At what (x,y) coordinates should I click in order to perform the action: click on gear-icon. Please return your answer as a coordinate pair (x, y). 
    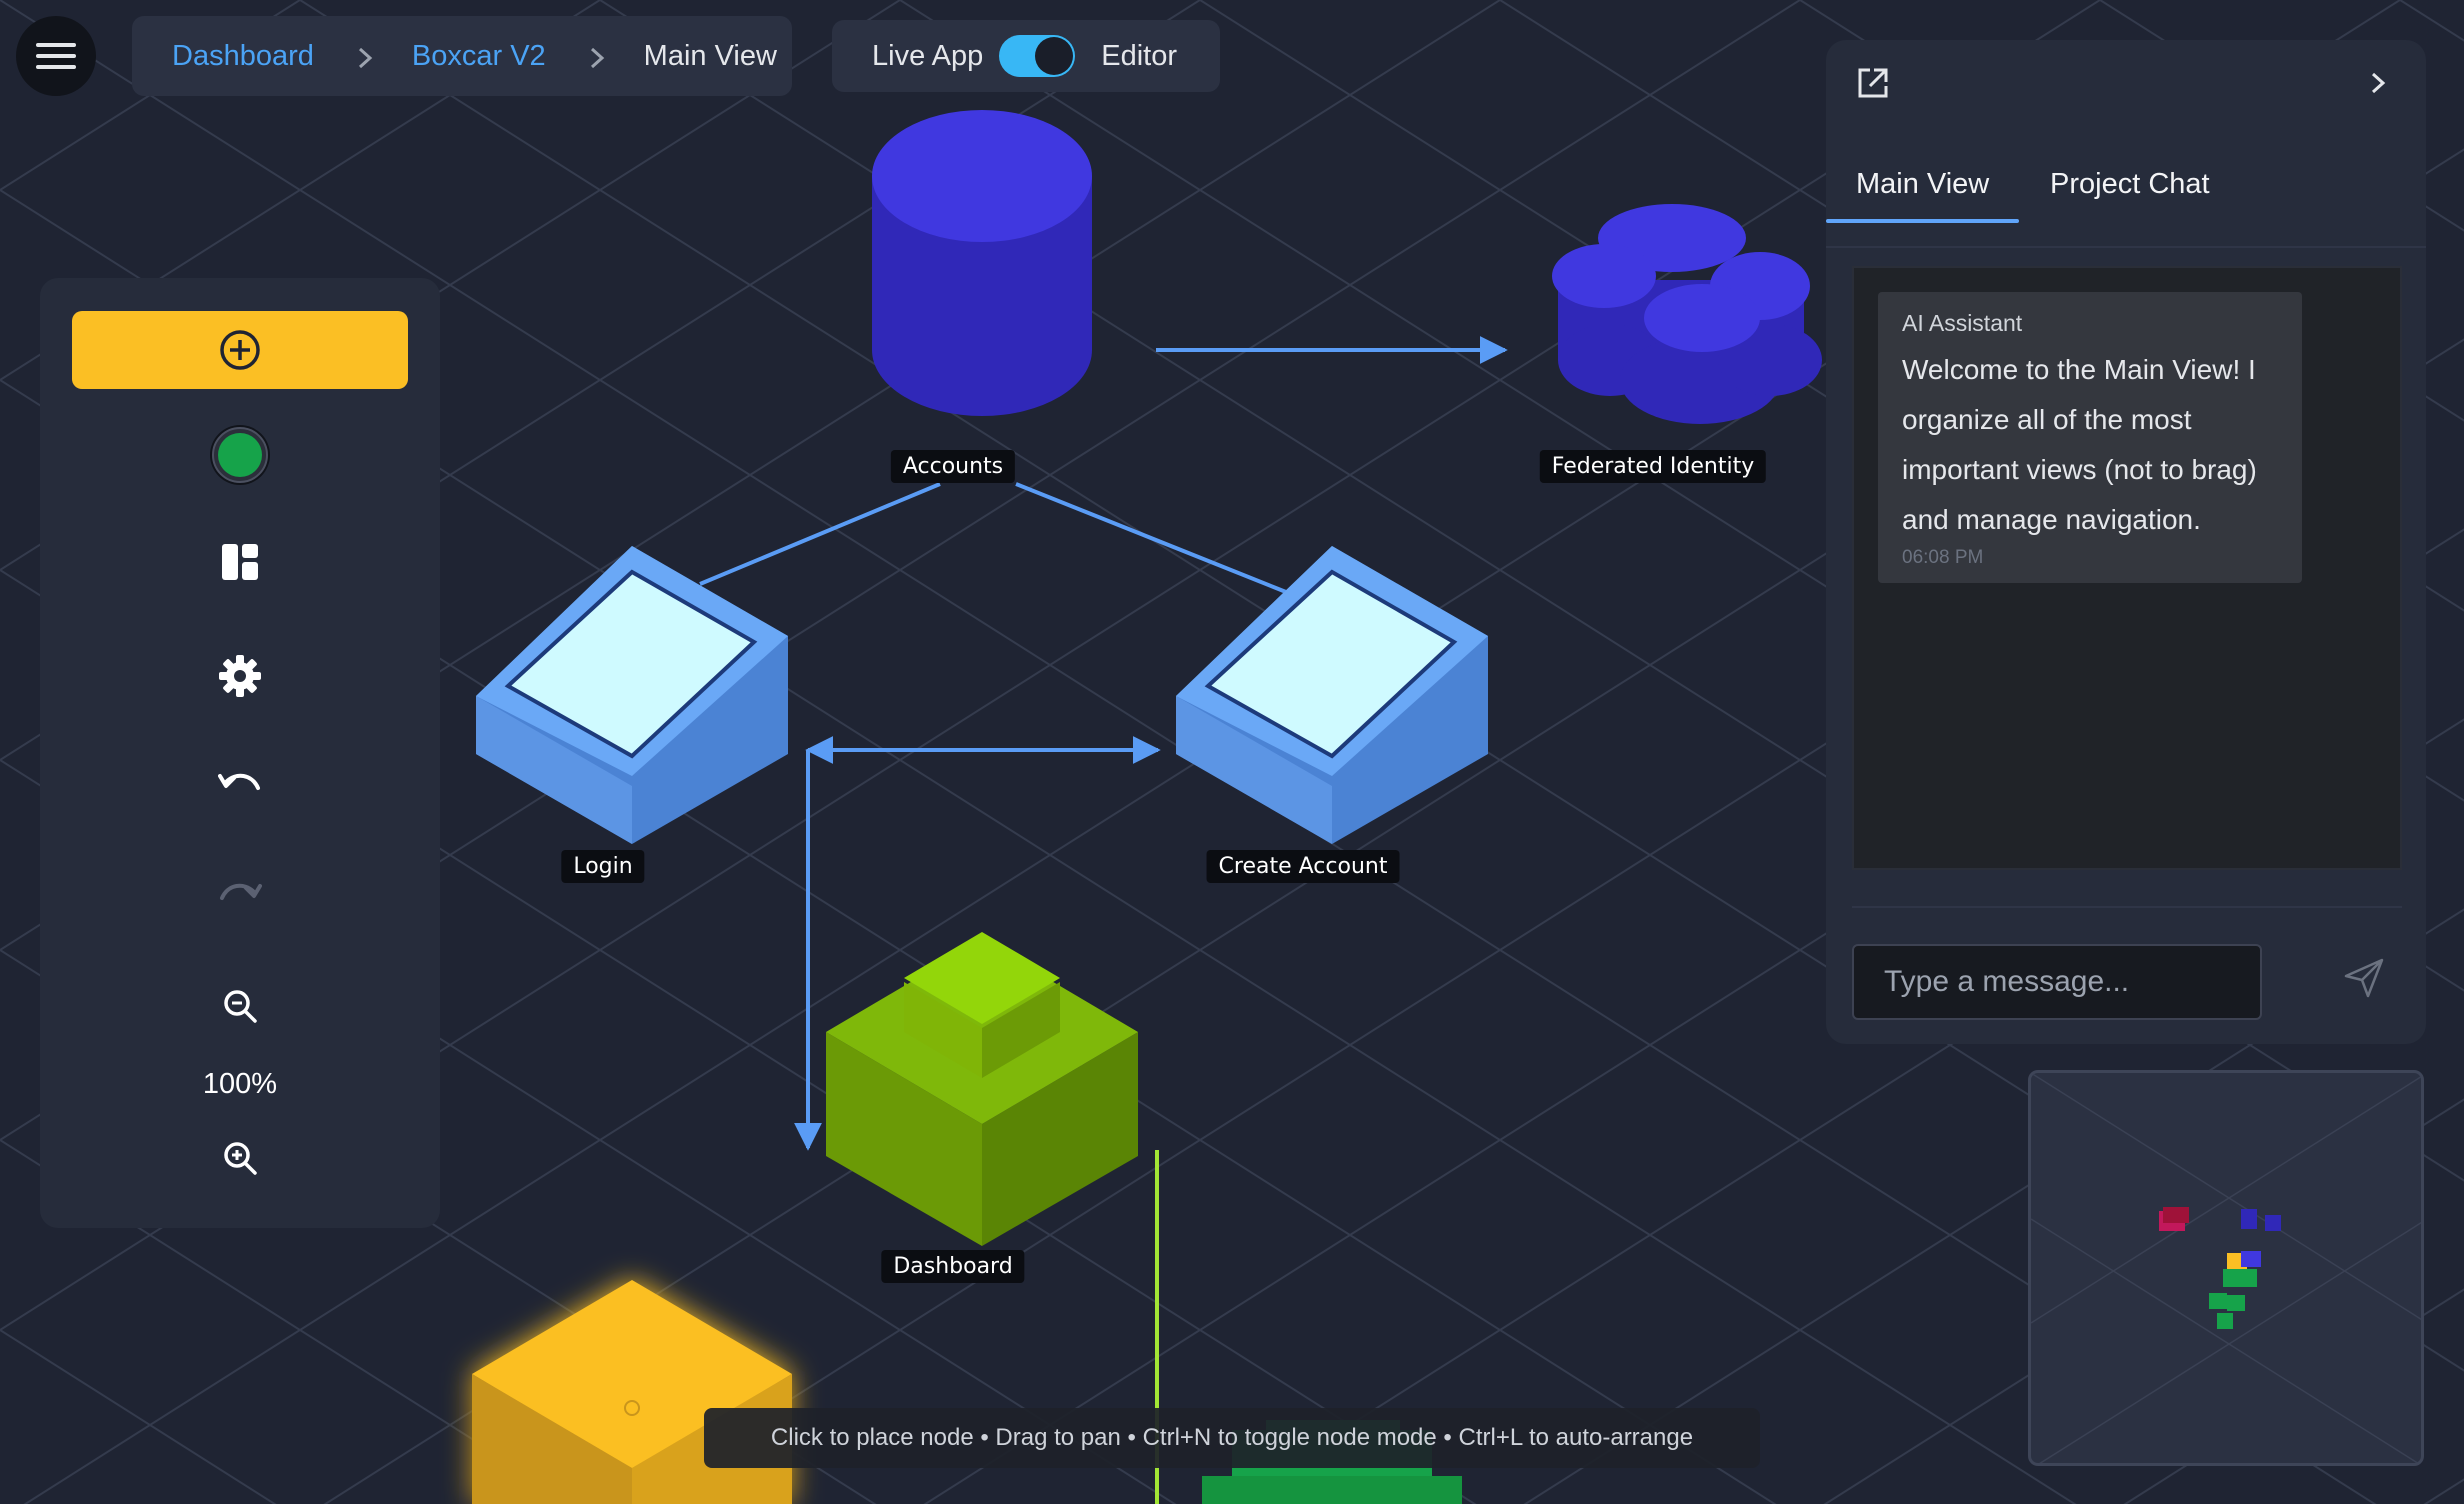
    Looking at the image, I should click on (240, 676).